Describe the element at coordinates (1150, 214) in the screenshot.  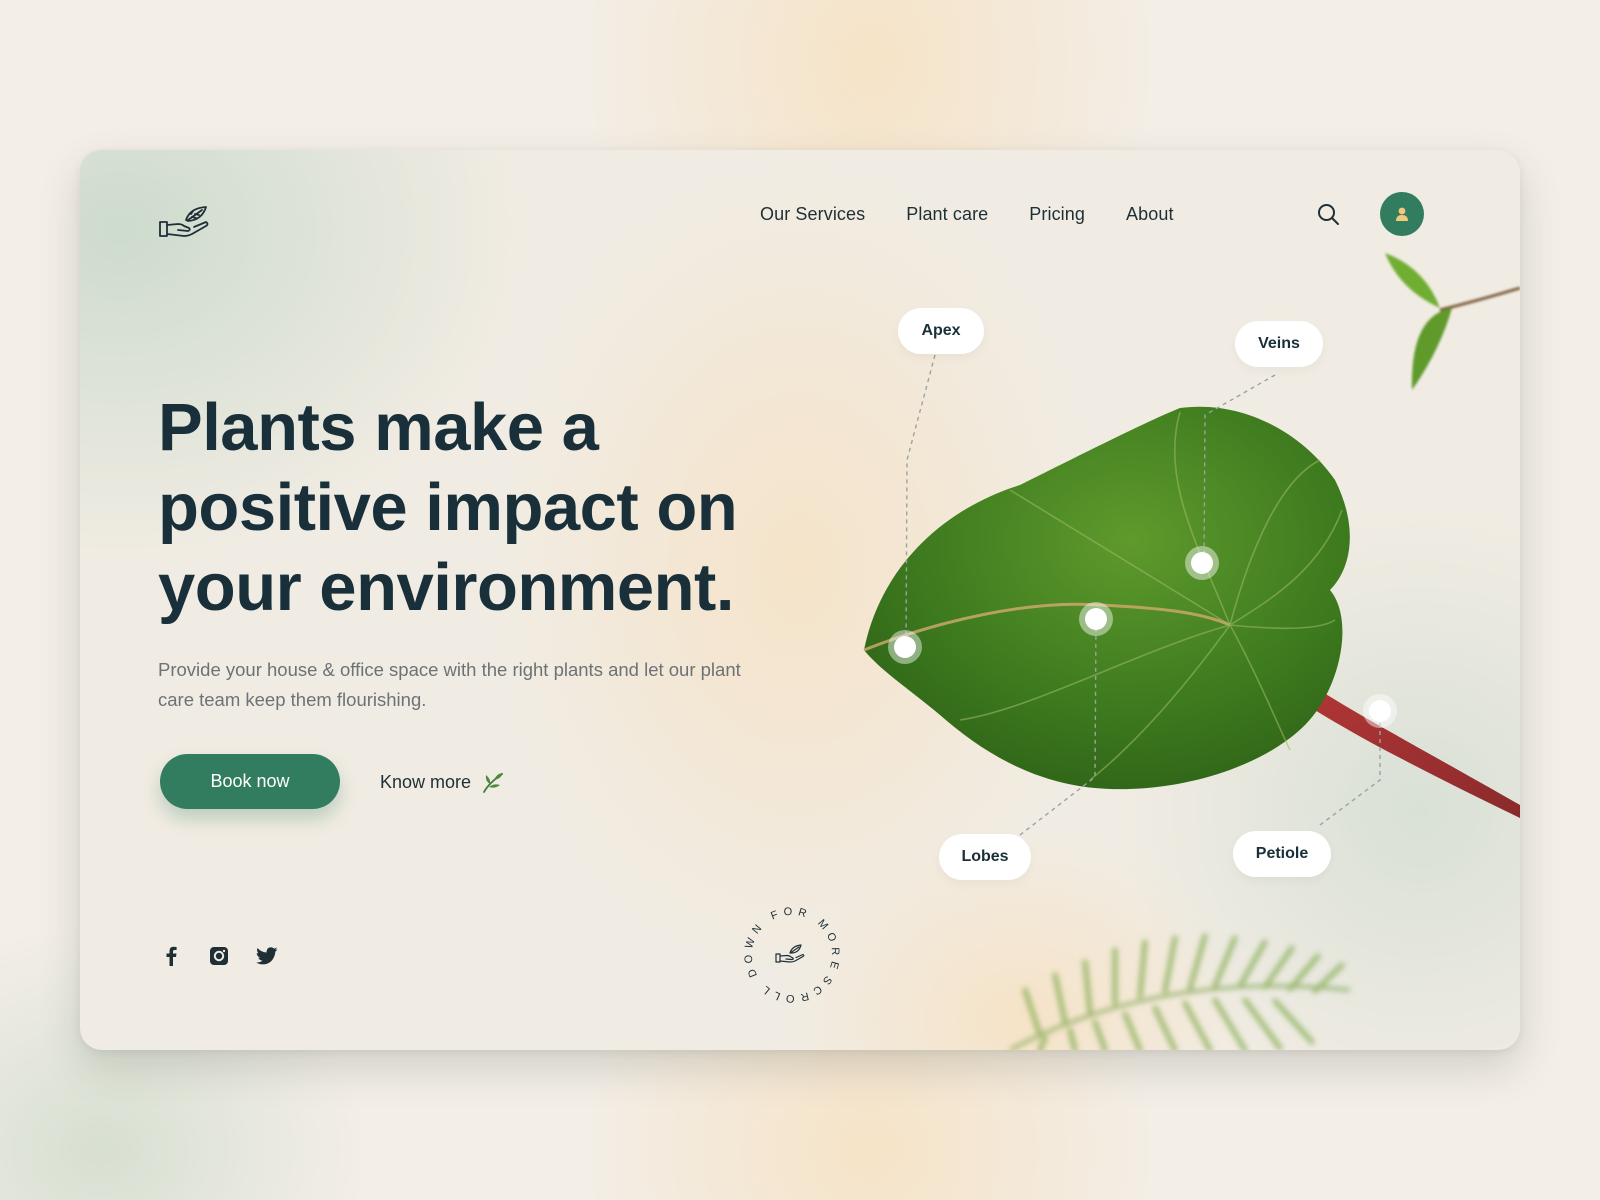
I see `nav-about: About` at that location.